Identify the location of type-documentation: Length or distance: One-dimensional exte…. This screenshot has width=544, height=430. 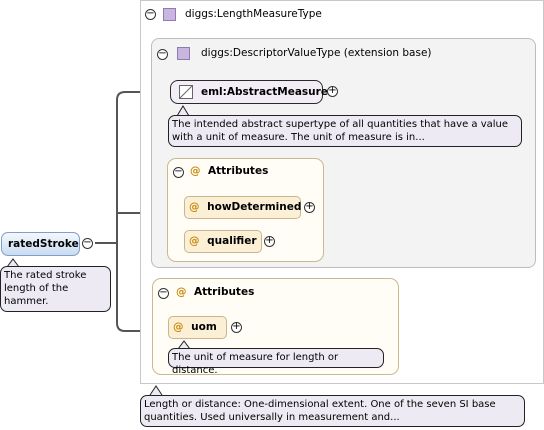
(332, 411).